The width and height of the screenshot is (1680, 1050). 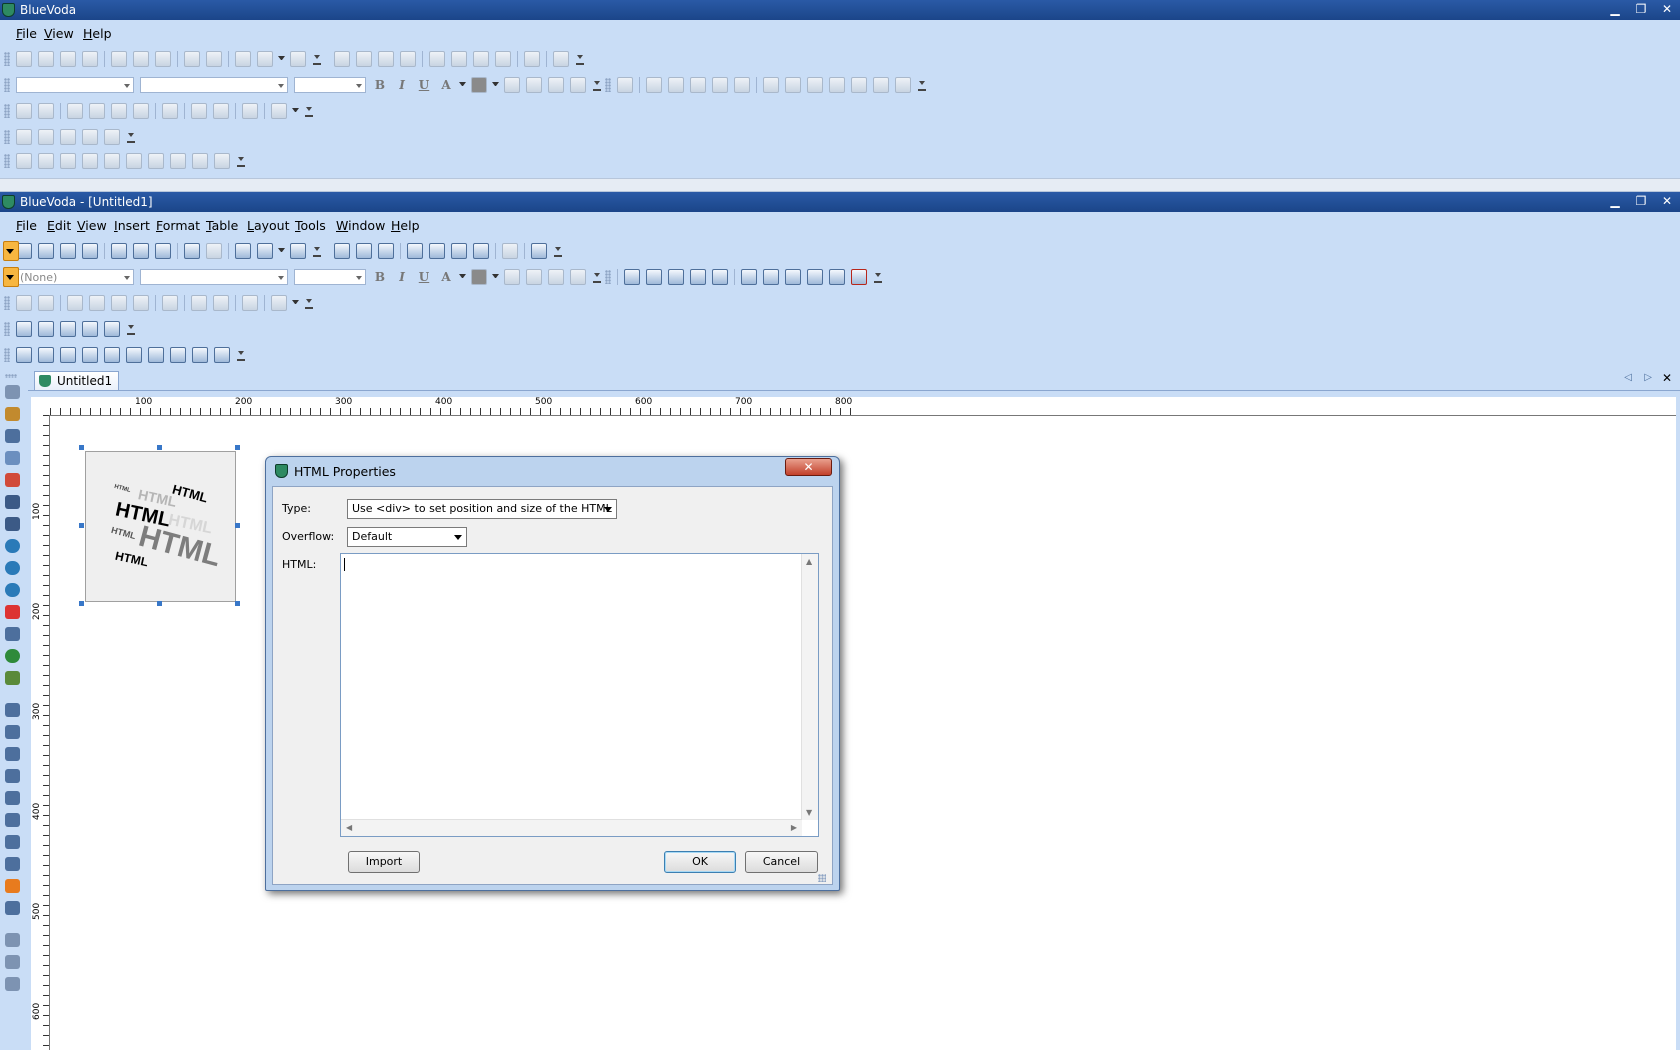 I want to click on shape-tool-icon, so click(x=481, y=59).